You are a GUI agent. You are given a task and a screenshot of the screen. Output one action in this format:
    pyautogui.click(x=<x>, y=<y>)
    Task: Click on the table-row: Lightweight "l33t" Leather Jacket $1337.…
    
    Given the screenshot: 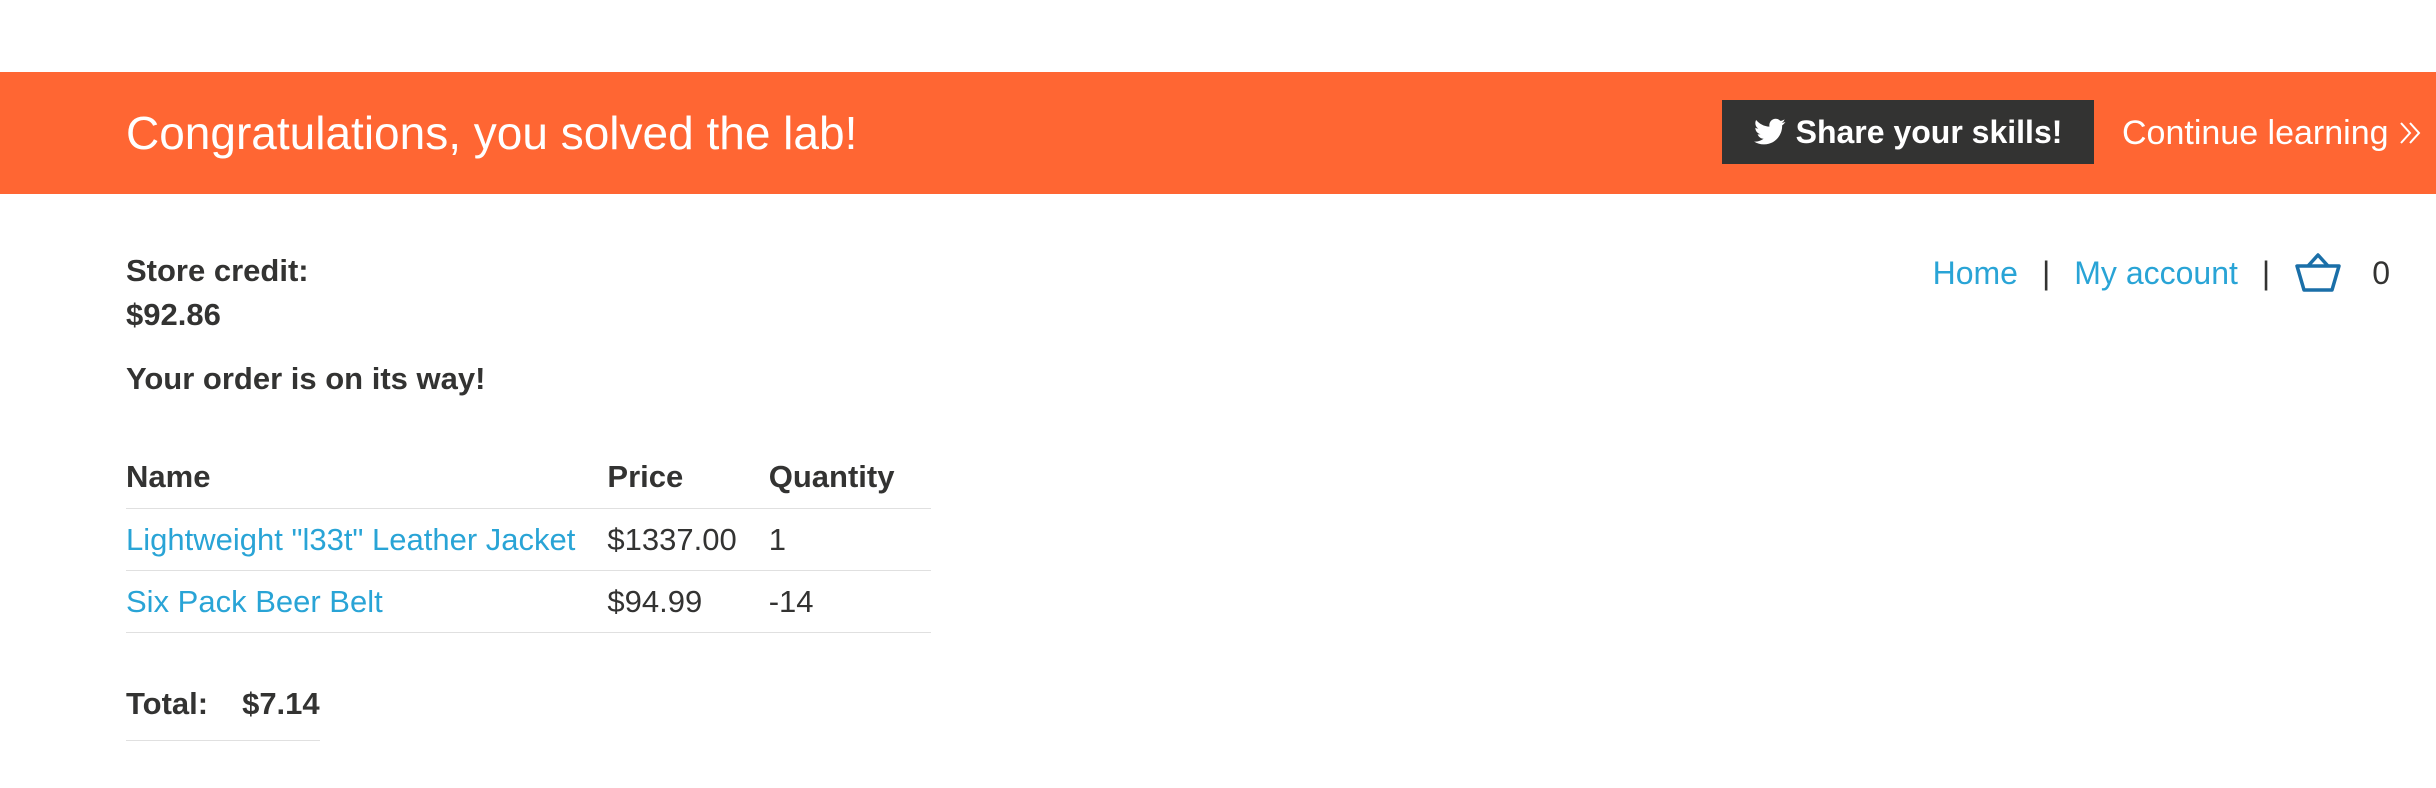 What is the action you would take?
    pyautogui.click(x=528, y=539)
    